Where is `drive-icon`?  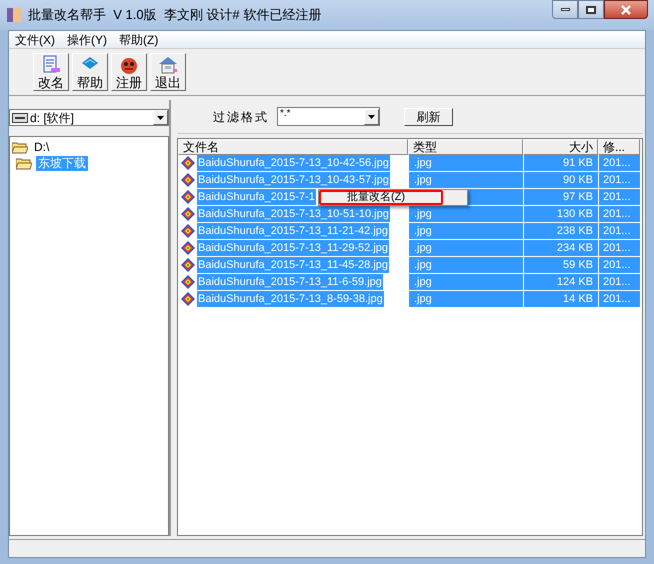 drive-icon is located at coordinates (20, 117).